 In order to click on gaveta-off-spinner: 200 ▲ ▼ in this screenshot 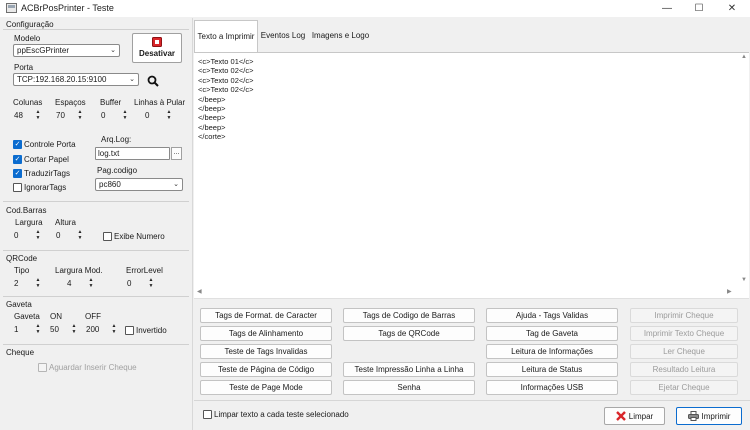, I will do `click(102, 330)`.